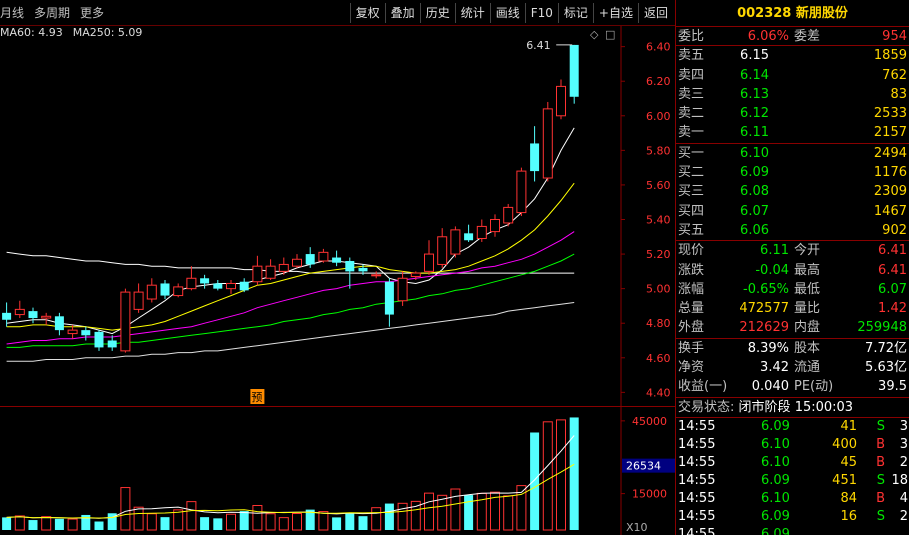 The height and width of the screenshot is (535, 909). I want to click on bid-price: 6.10, so click(754, 153).